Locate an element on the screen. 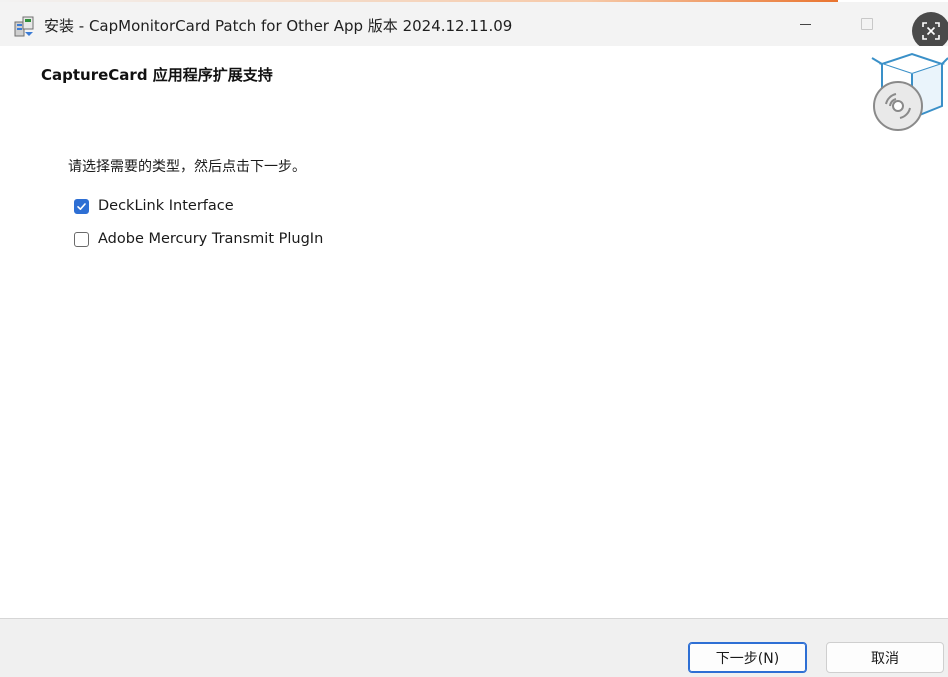  maximize-button is located at coordinates (867, 24).